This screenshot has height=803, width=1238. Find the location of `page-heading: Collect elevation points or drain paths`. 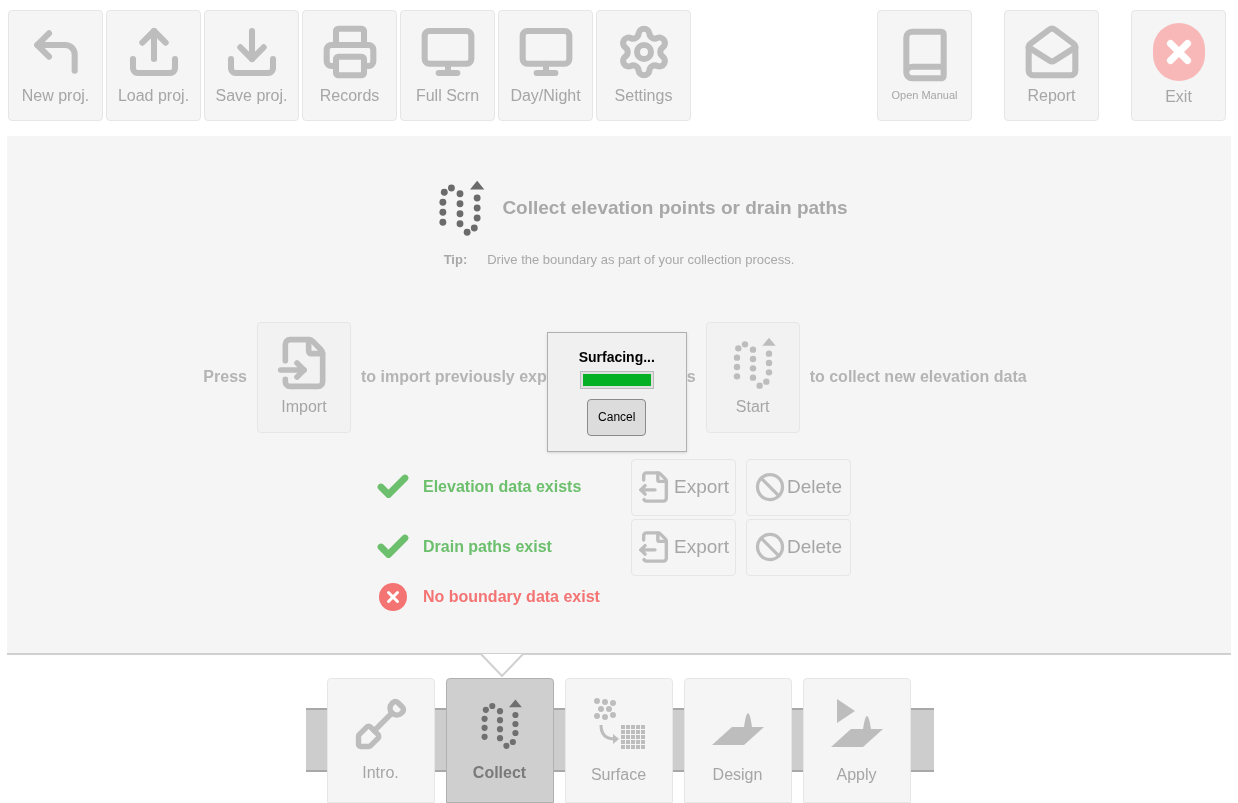

page-heading: Collect elevation points or drain paths is located at coordinates (675, 207).